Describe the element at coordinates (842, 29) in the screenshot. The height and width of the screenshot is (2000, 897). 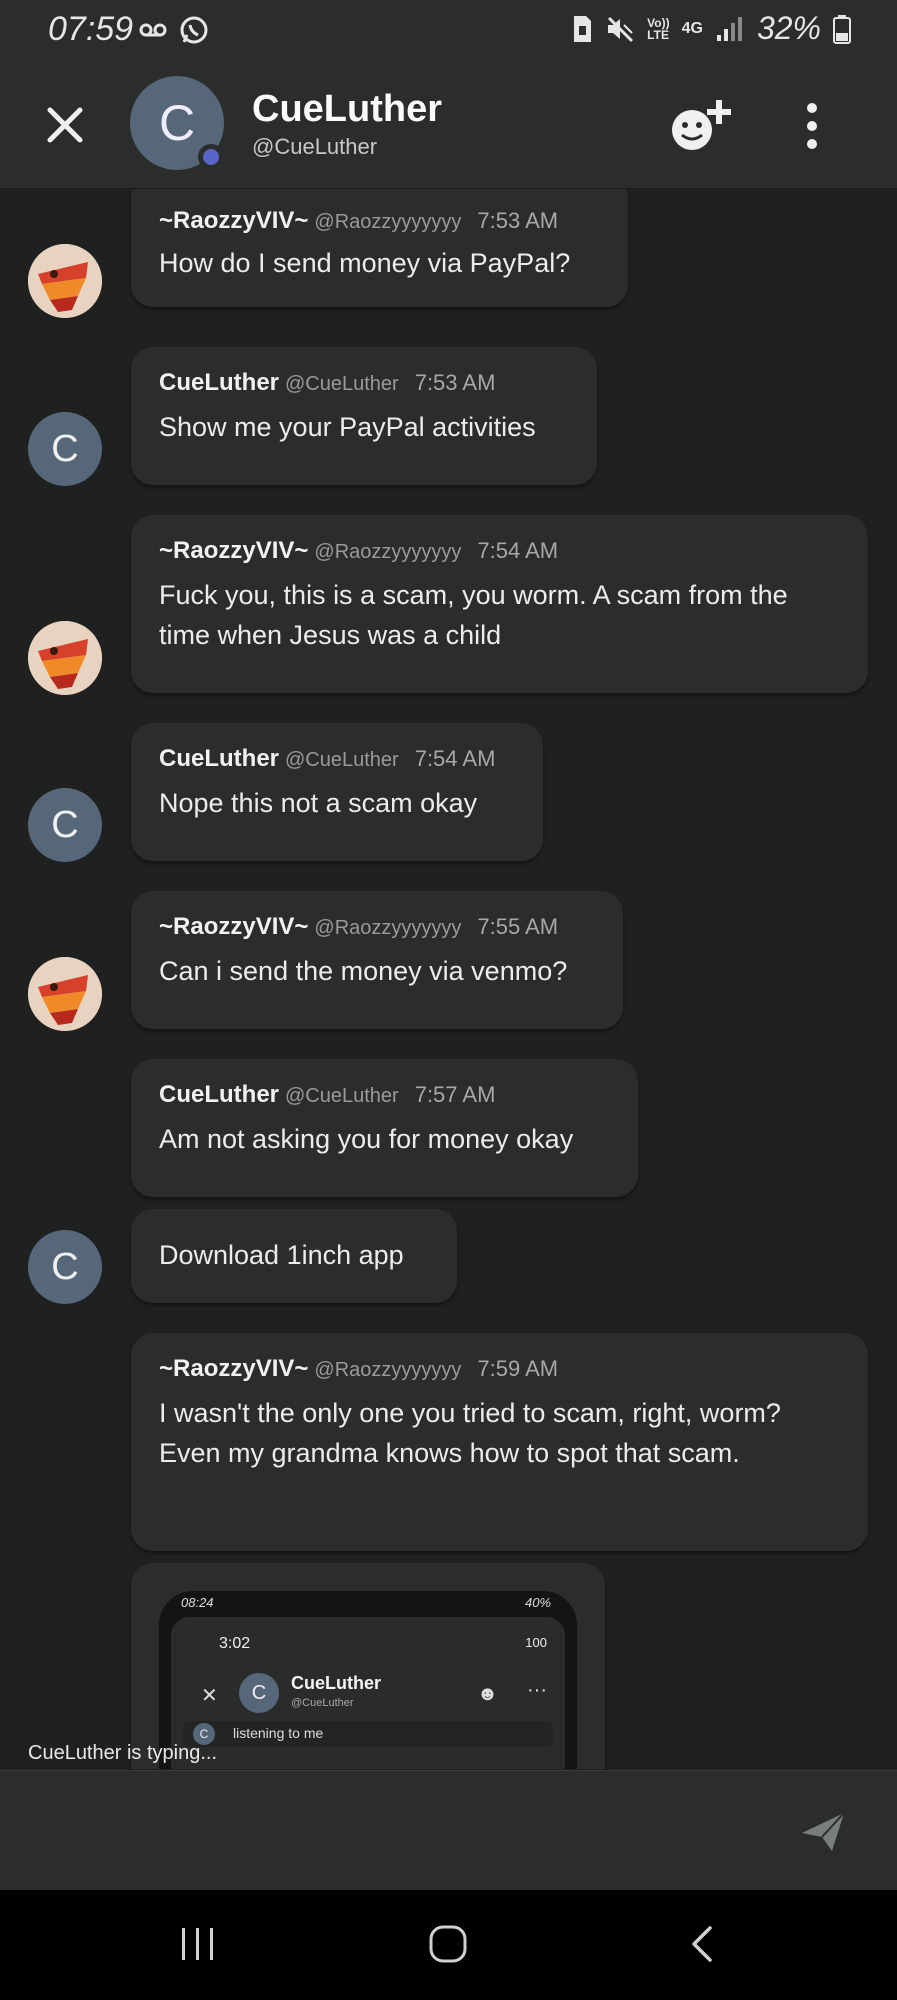
I see `battery-icon` at that location.